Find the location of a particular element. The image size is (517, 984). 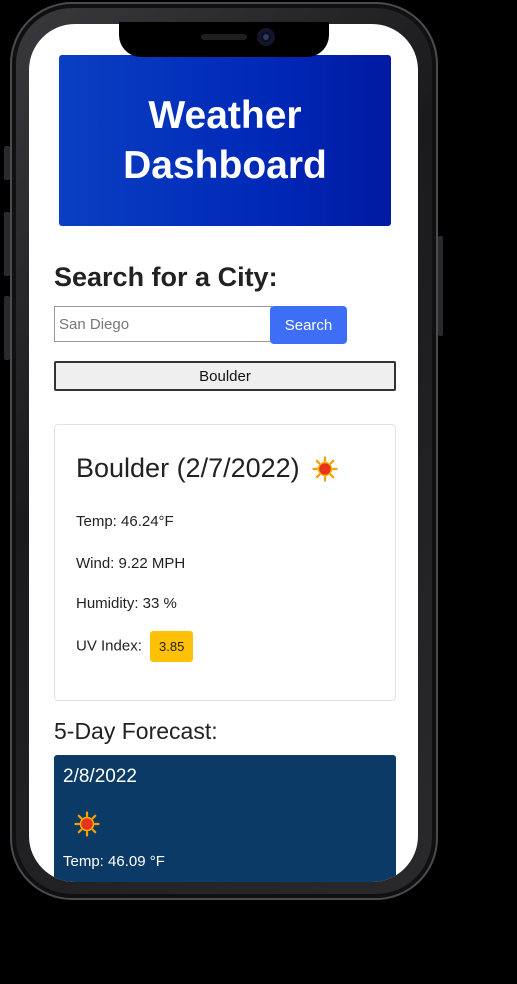

search-button: Search is located at coordinates (308, 325).